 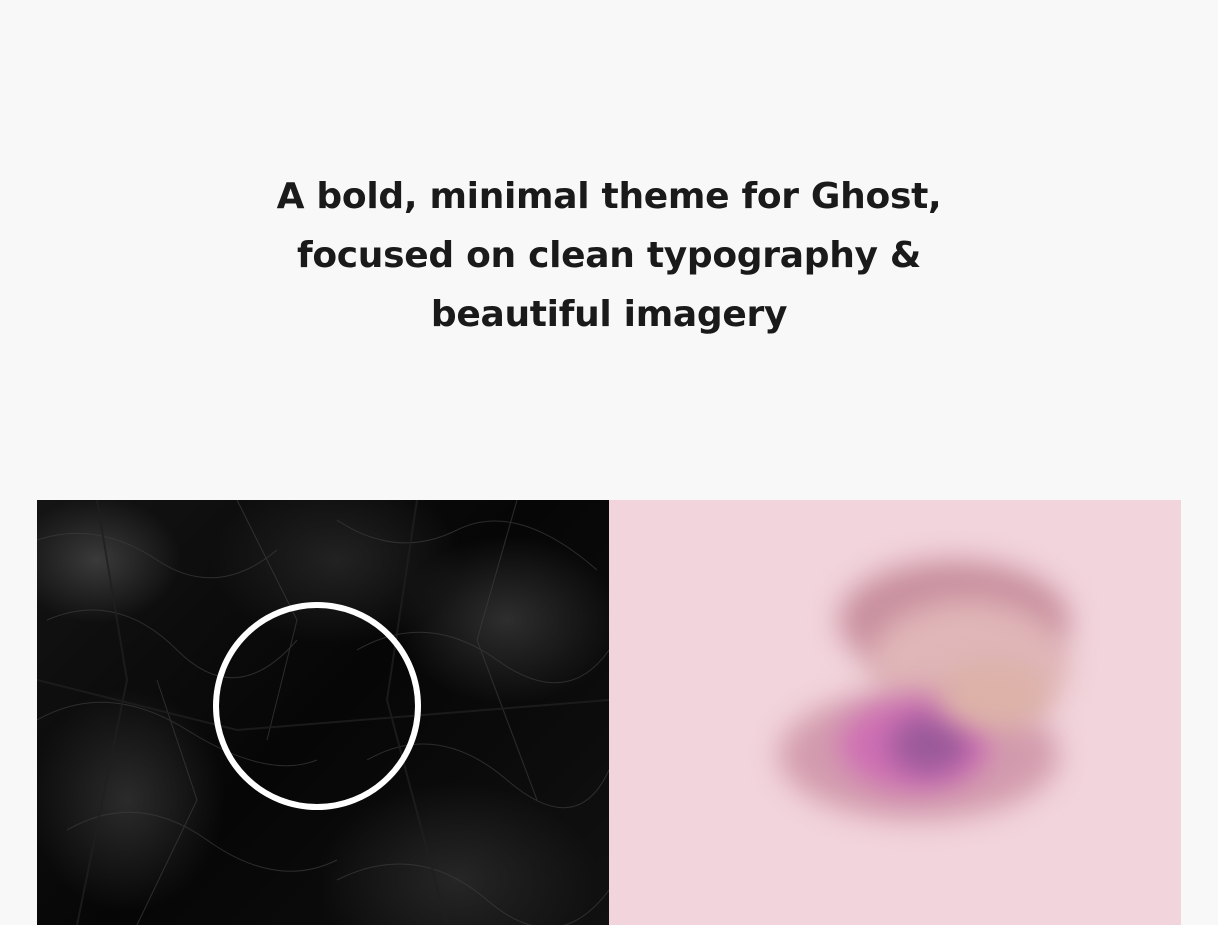 I want to click on tagline-line-3: beautiful imagery, so click(x=609, y=314).